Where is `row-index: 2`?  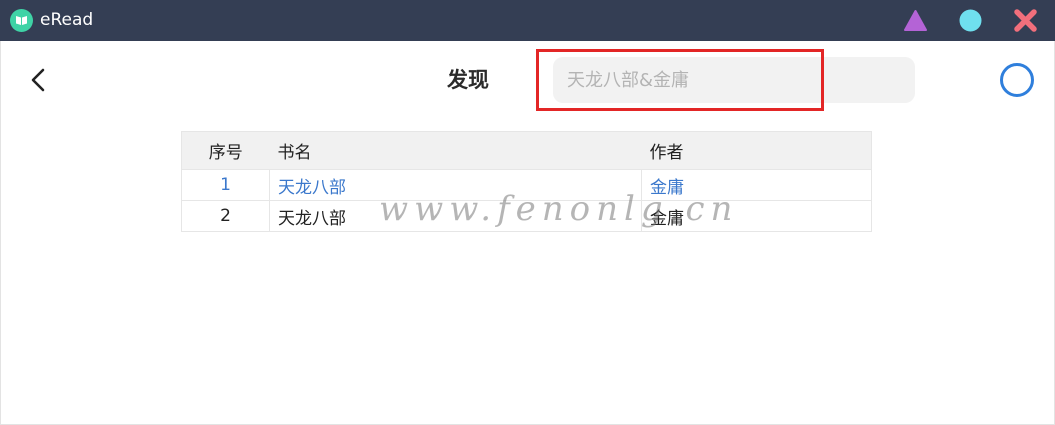 row-index: 2 is located at coordinates (225, 216).